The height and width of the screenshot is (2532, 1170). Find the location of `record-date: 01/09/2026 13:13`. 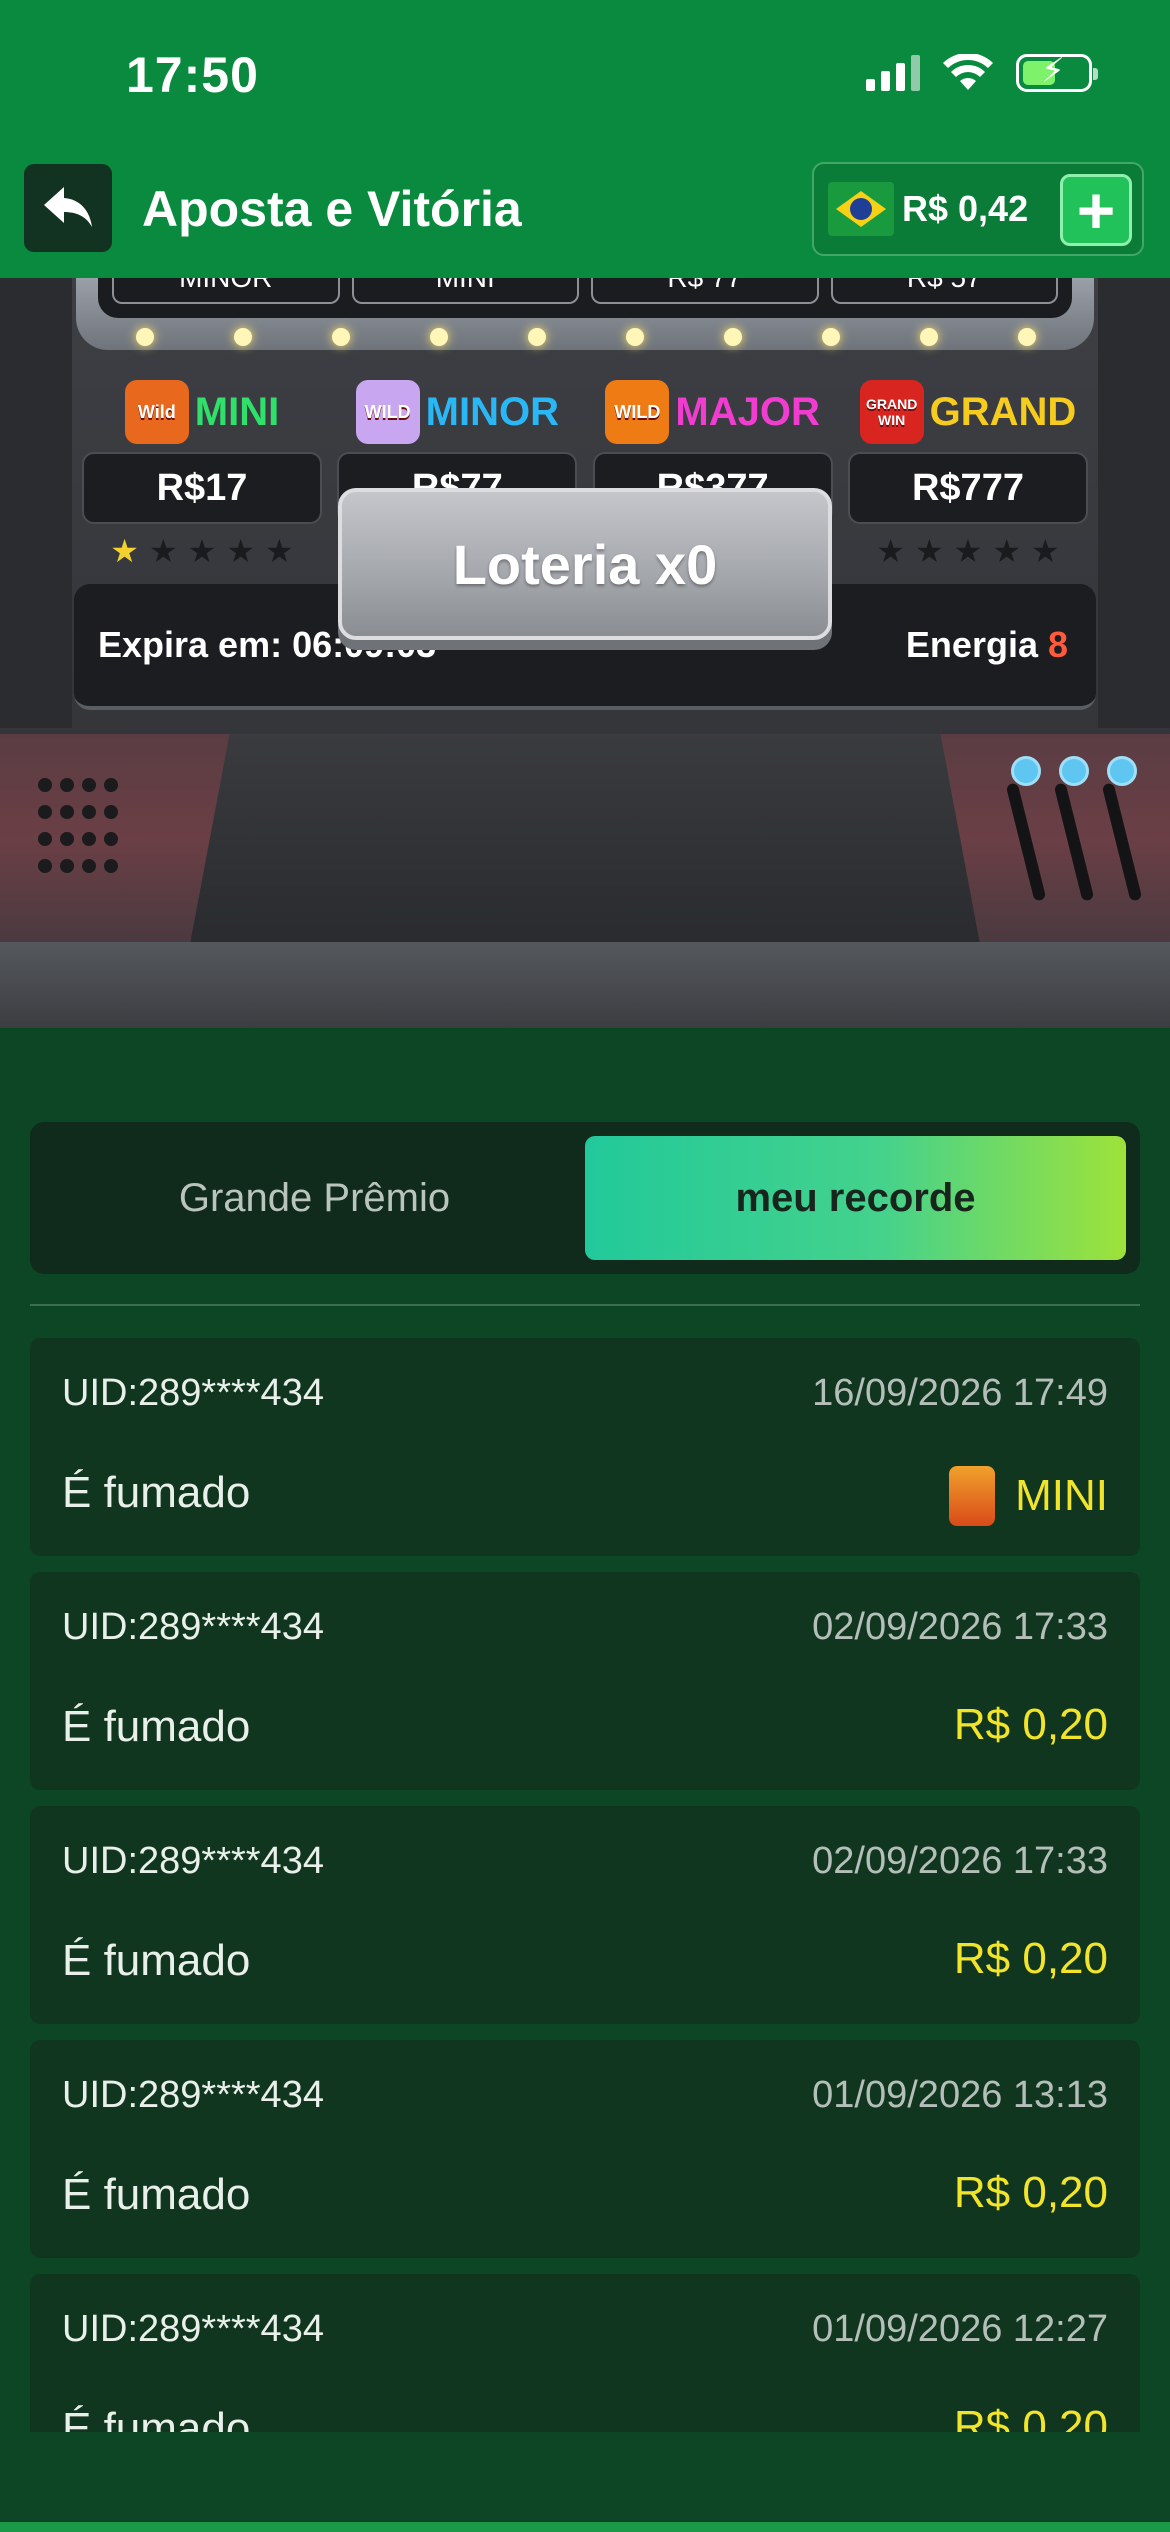

record-date: 01/09/2026 13:13 is located at coordinates (960, 2095).